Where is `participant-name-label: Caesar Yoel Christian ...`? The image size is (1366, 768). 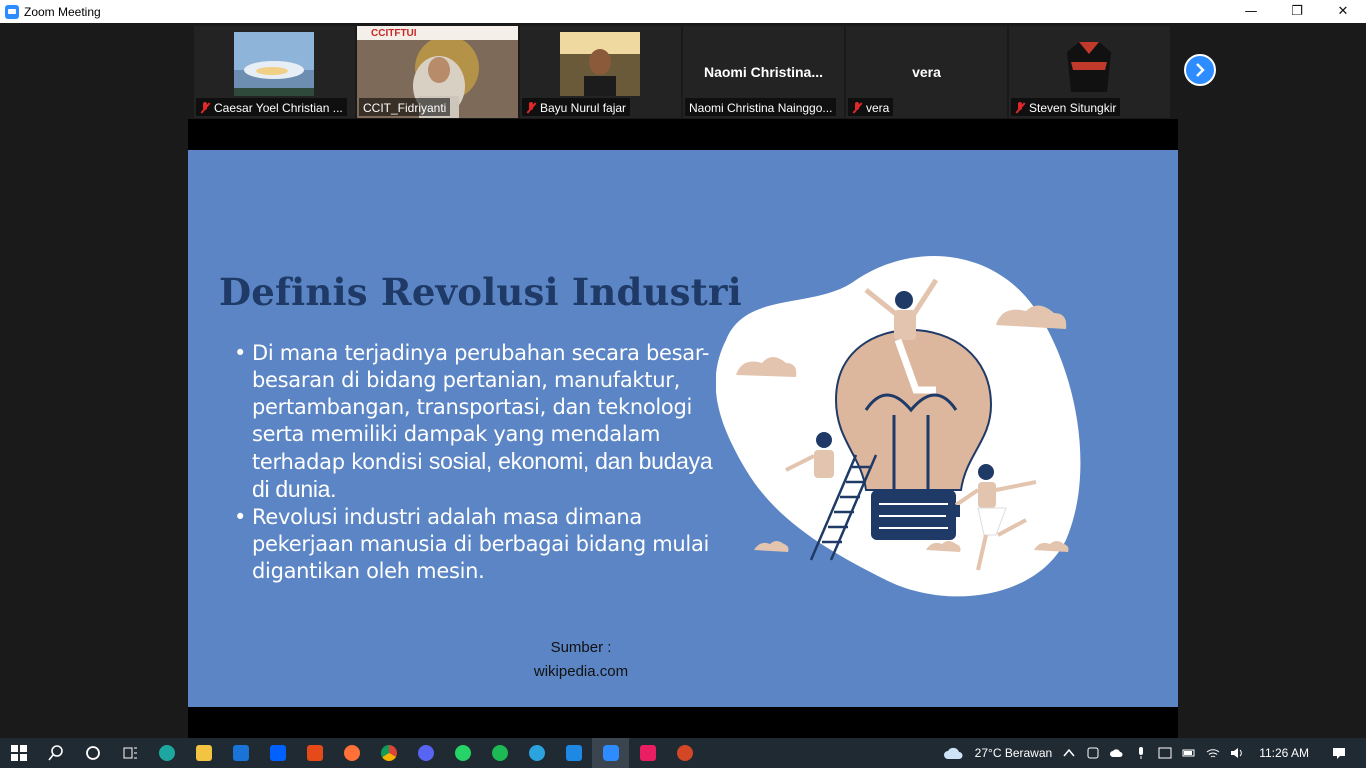 participant-name-label: Caesar Yoel Christian ... is located at coordinates (271, 107).